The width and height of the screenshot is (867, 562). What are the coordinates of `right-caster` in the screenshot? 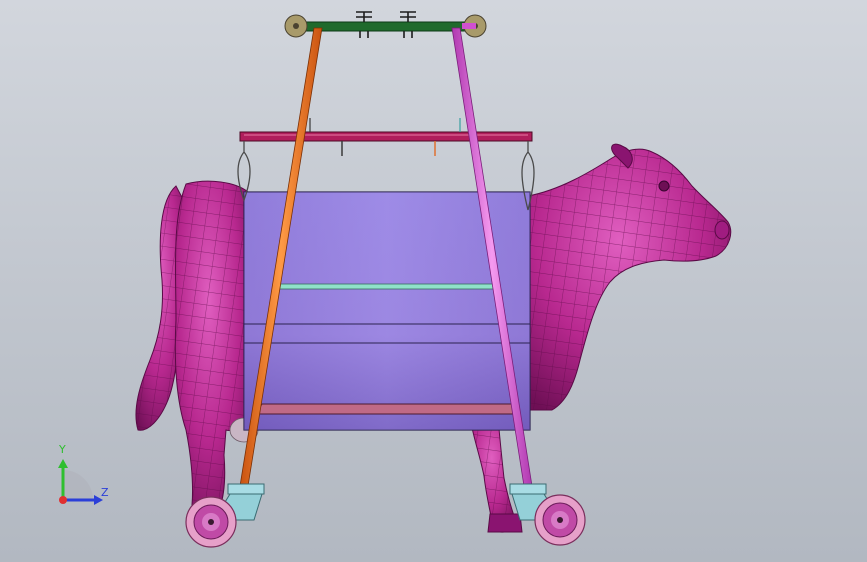 It's located at (547, 514).